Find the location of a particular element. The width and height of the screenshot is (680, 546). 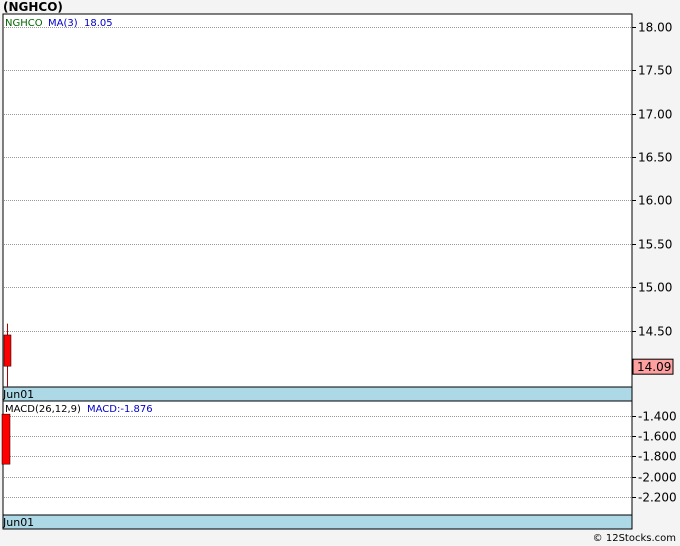

macd-bar is located at coordinates (6, 439).